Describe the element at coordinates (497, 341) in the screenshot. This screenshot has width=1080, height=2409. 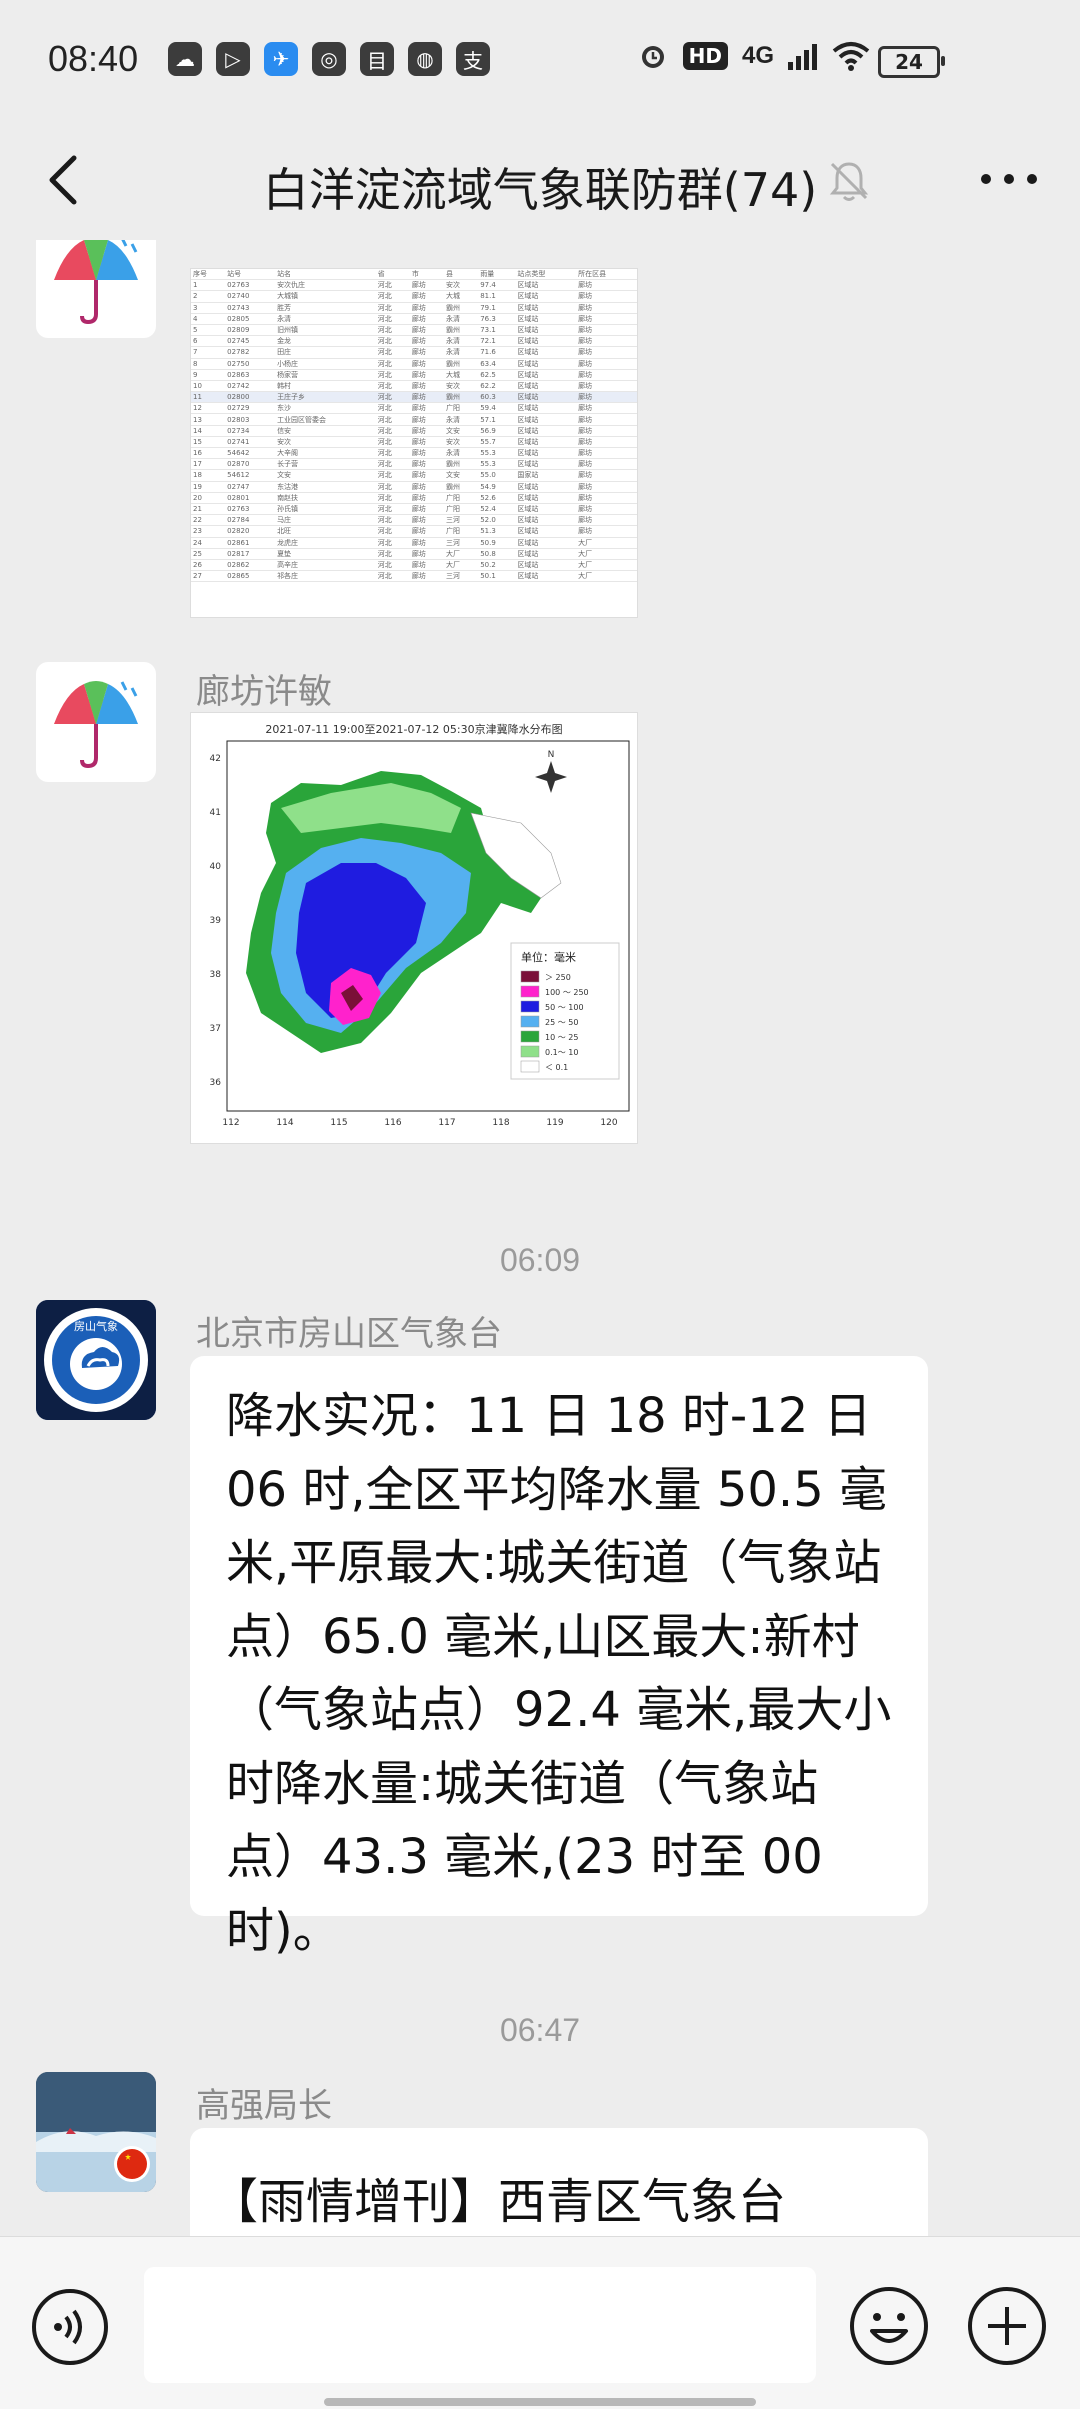
I see `table-cell: 72.1` at that location.